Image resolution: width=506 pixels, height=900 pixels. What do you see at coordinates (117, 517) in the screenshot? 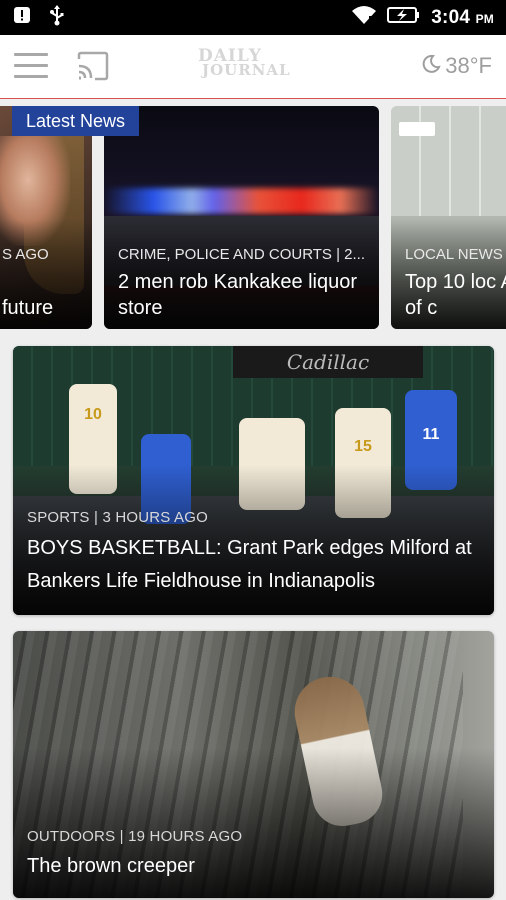
I see `story-category: SPORTS | 3 HOURS AGO` at bounding box center [117, 517].